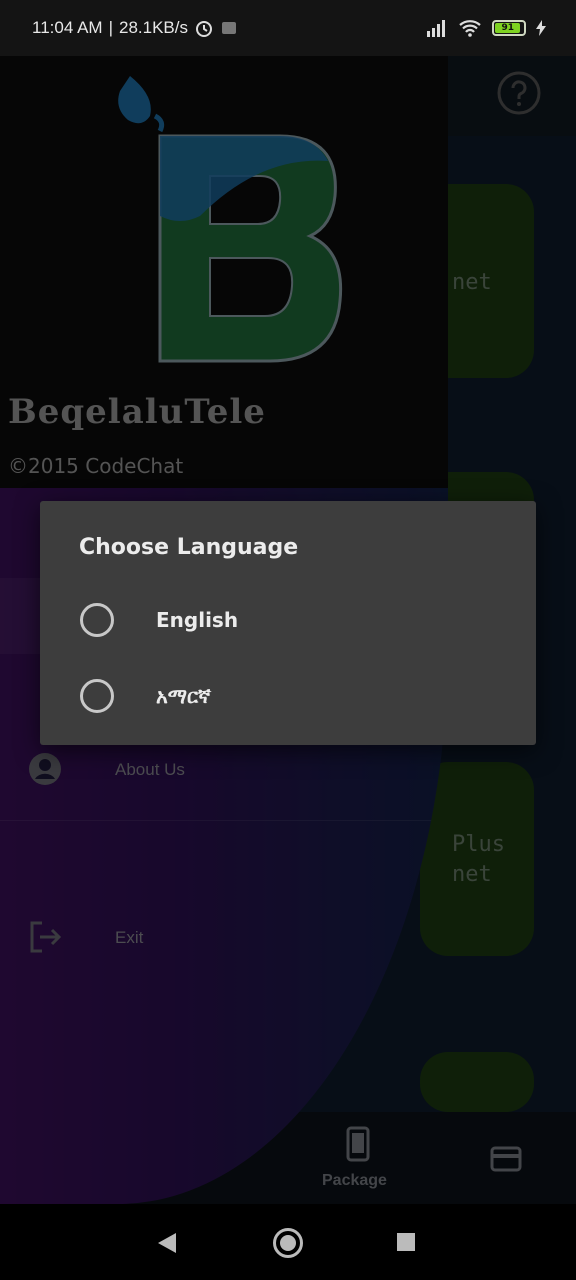  Describe the element at coordinates (288, 695) in the screenshot. I see `language-option-amharic: አማርኛ` at that location.